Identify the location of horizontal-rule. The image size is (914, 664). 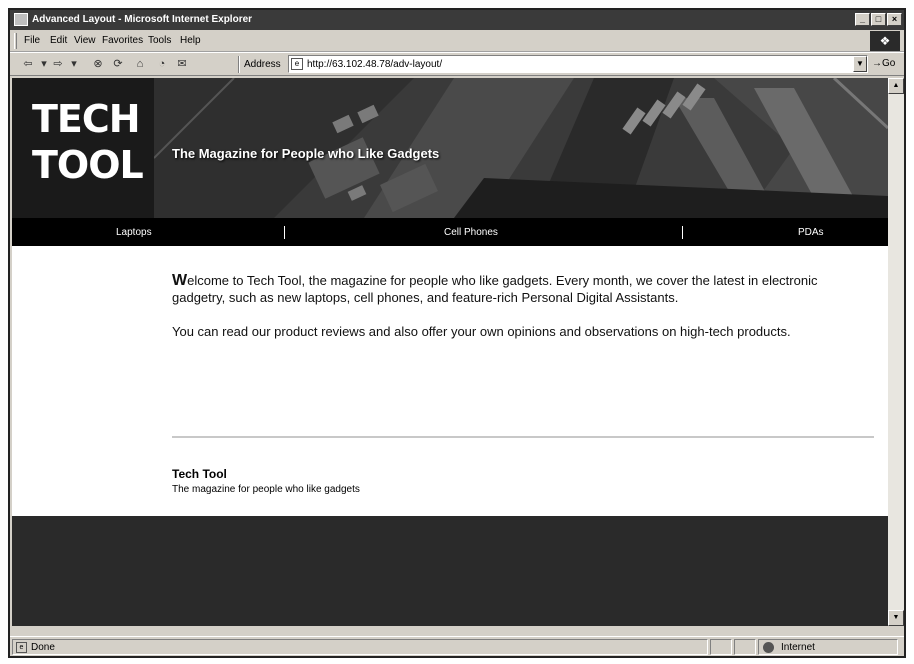
(523, 437).